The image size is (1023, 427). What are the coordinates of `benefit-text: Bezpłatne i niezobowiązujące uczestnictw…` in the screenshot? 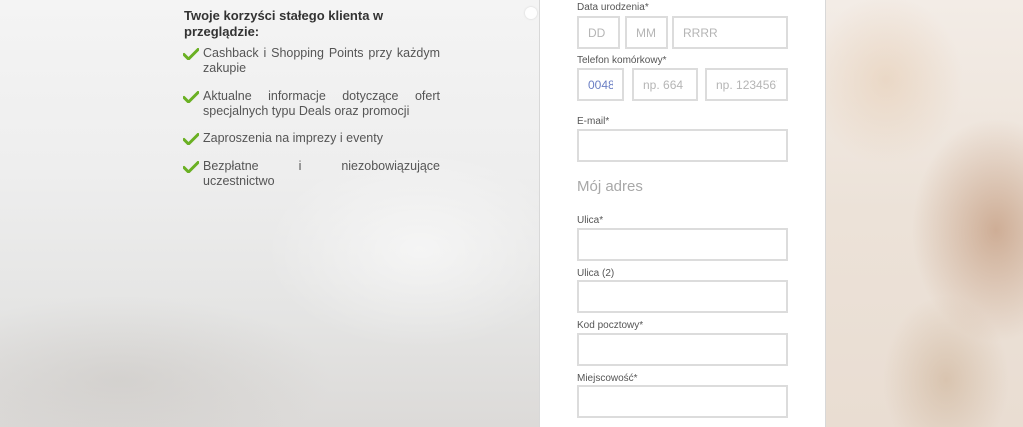 It's located at (321, 173).